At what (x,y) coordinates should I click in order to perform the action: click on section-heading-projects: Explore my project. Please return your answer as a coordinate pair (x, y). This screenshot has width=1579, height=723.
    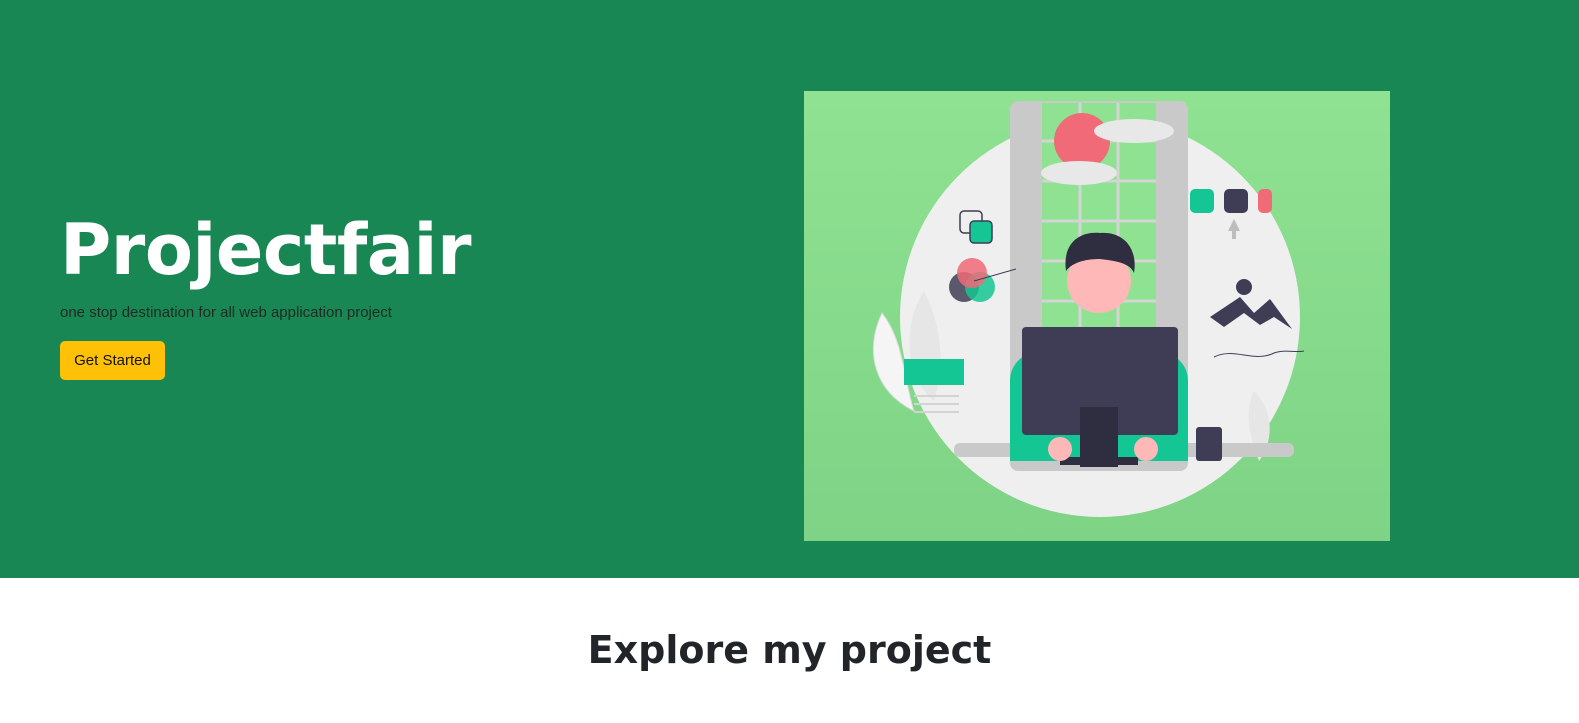
    Looking at the image, I should click on (789, 650).